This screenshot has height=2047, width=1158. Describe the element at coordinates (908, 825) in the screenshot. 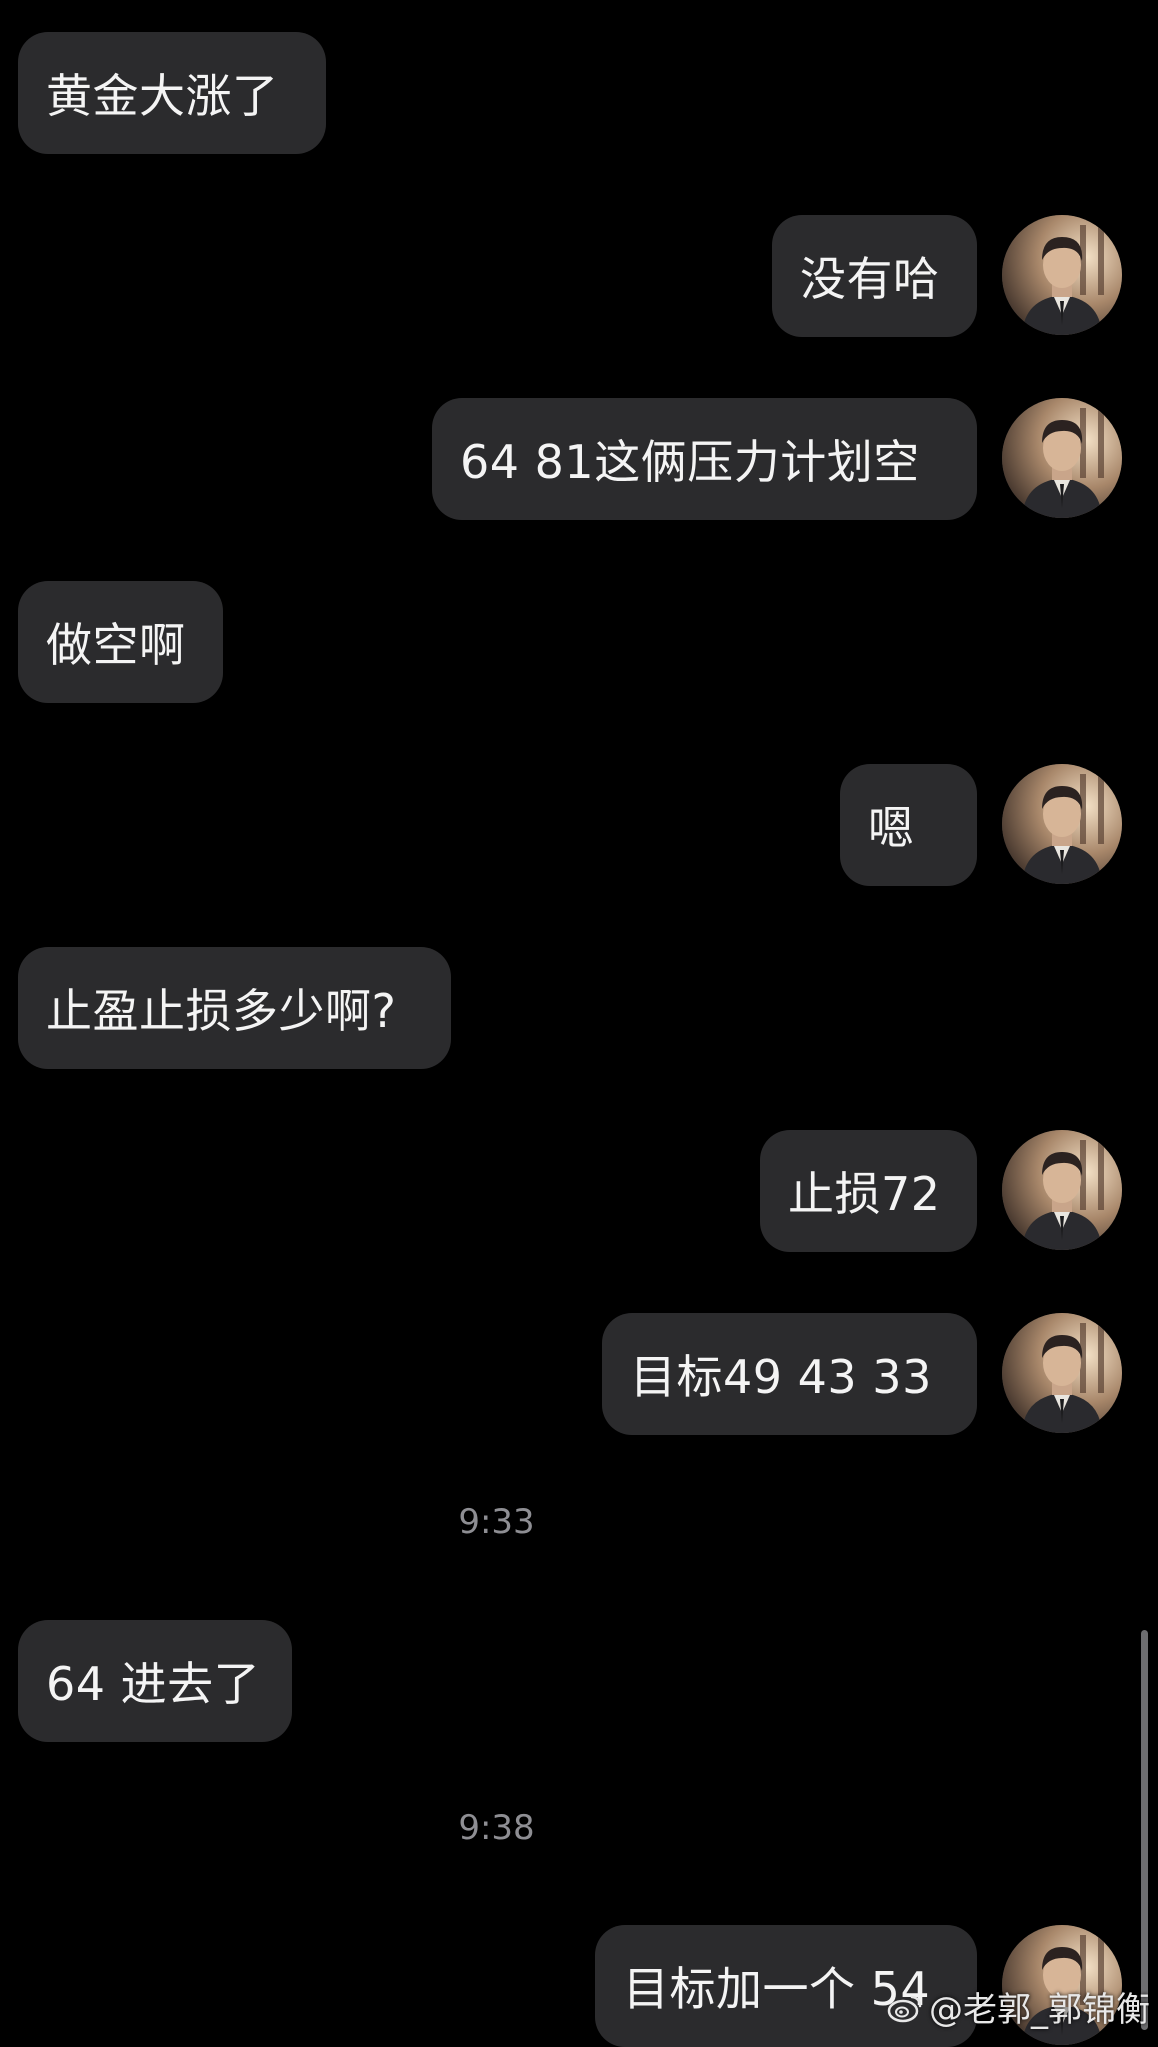

I see `message-bubble: 嗯` at that location.